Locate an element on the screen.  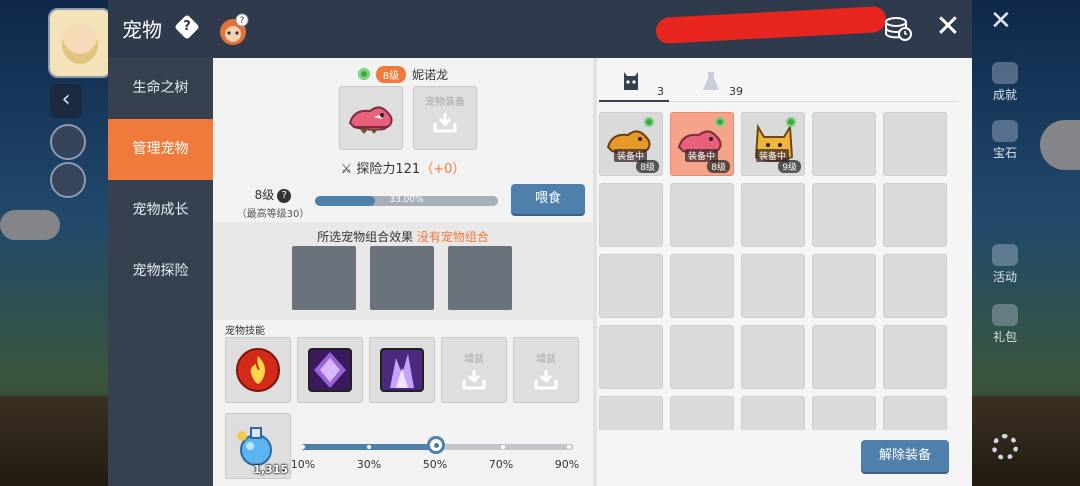
help-icon: ? is located at coordinates (187, 27).